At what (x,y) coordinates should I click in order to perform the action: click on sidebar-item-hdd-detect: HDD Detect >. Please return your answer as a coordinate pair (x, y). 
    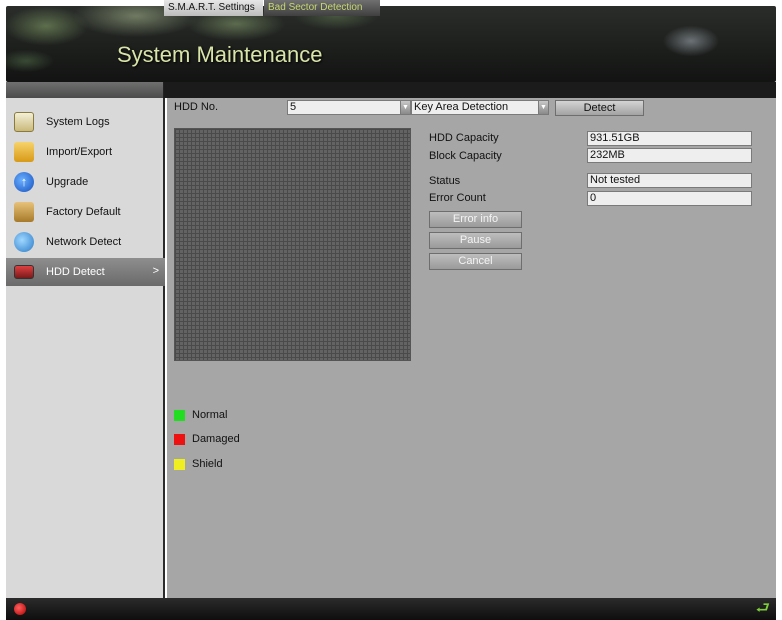
    Looking at the image, I should click on (85, 272).